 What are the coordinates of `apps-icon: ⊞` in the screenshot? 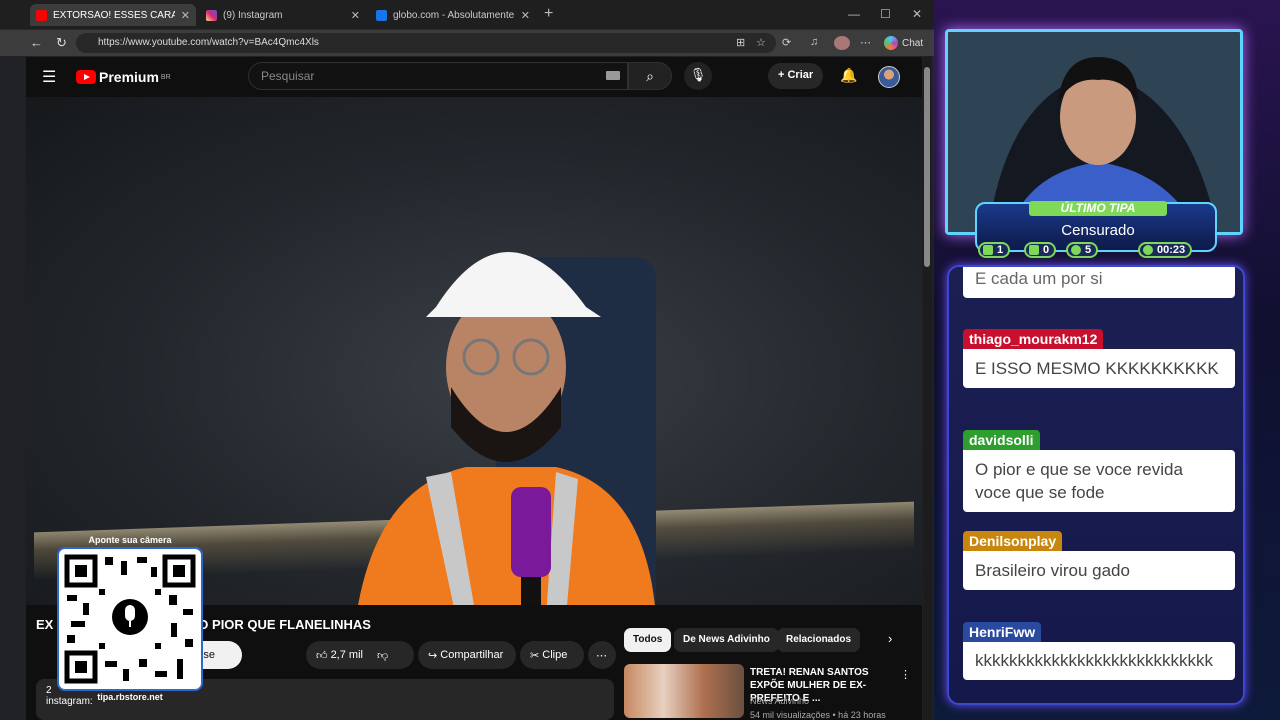 It's located at (740, 42).